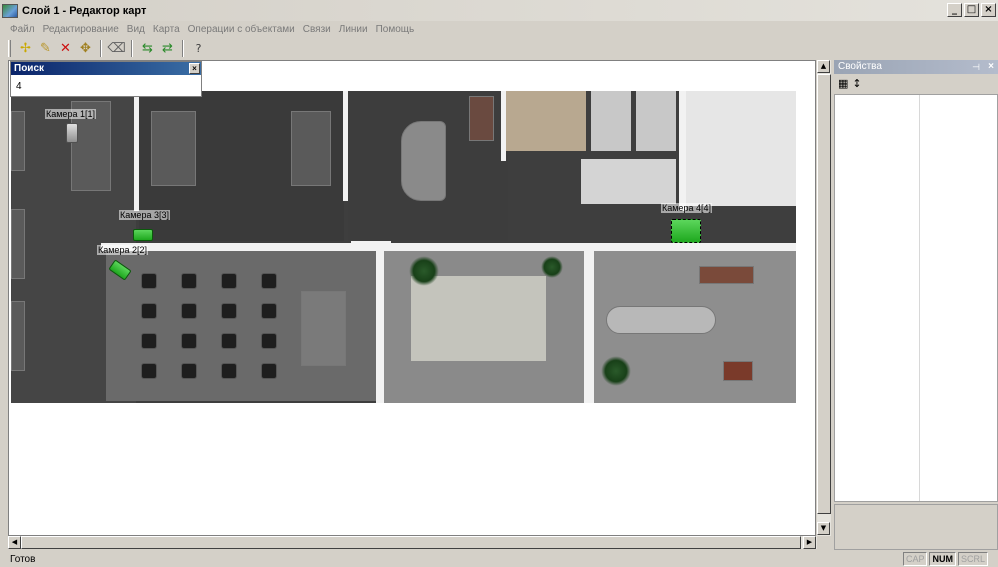  What do you see at coordinates (823, 528) in the screenshot?
I see `scroll-down-icon: ▼` at bounding box center [823, 528].